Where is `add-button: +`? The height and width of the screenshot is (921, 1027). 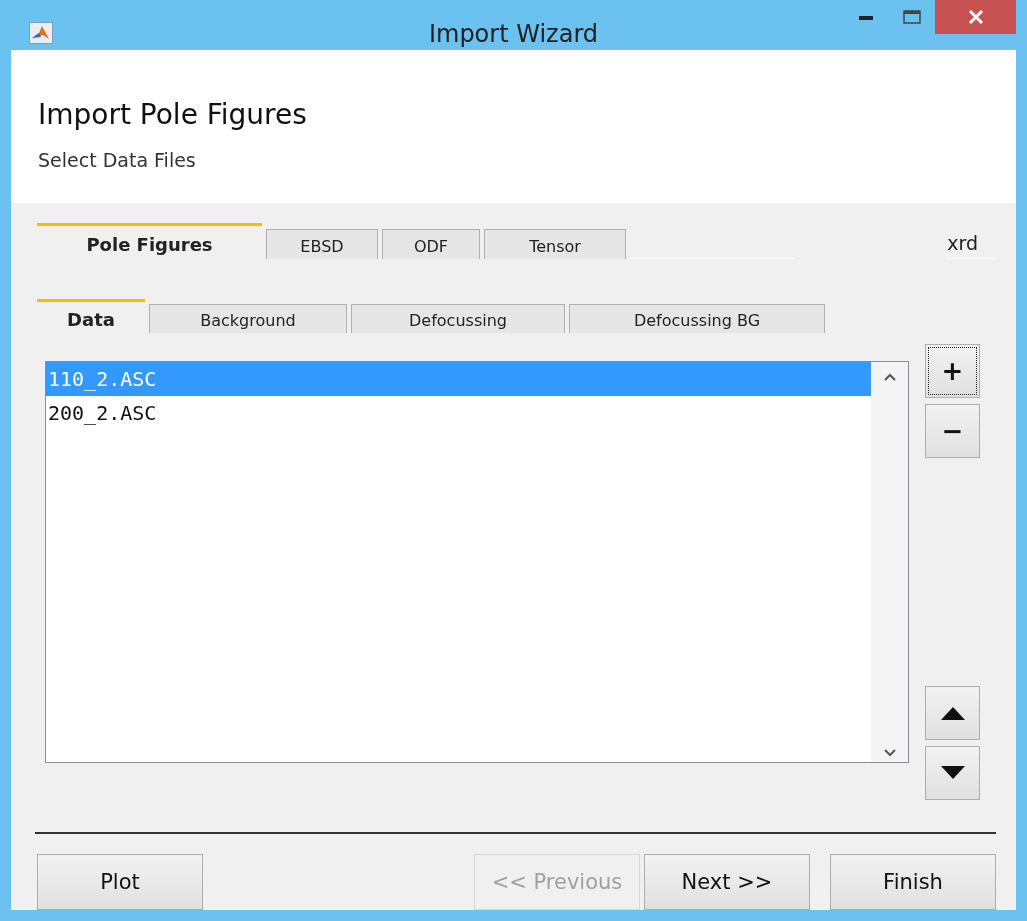 add-button: + is located at coordinates (952, 371).